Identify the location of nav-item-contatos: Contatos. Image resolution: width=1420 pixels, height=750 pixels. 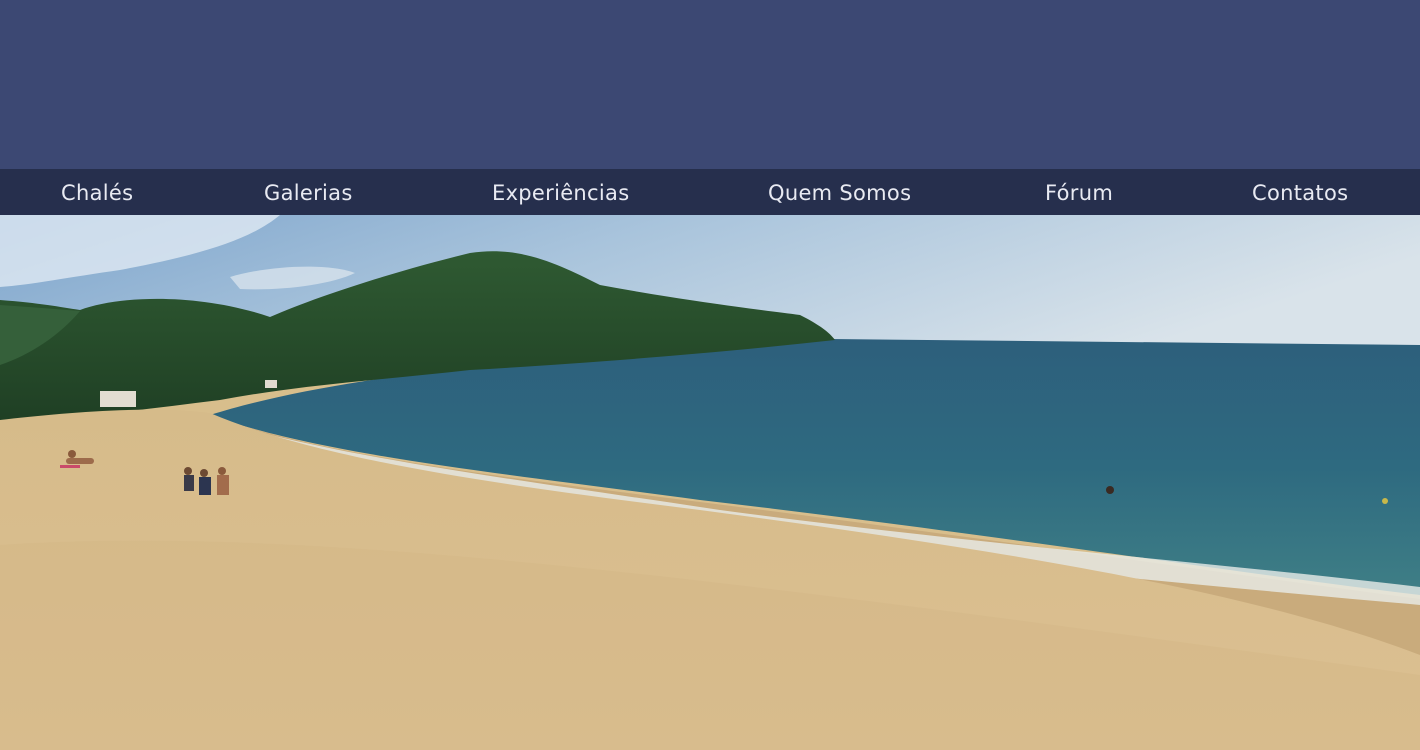
(1300, 192).